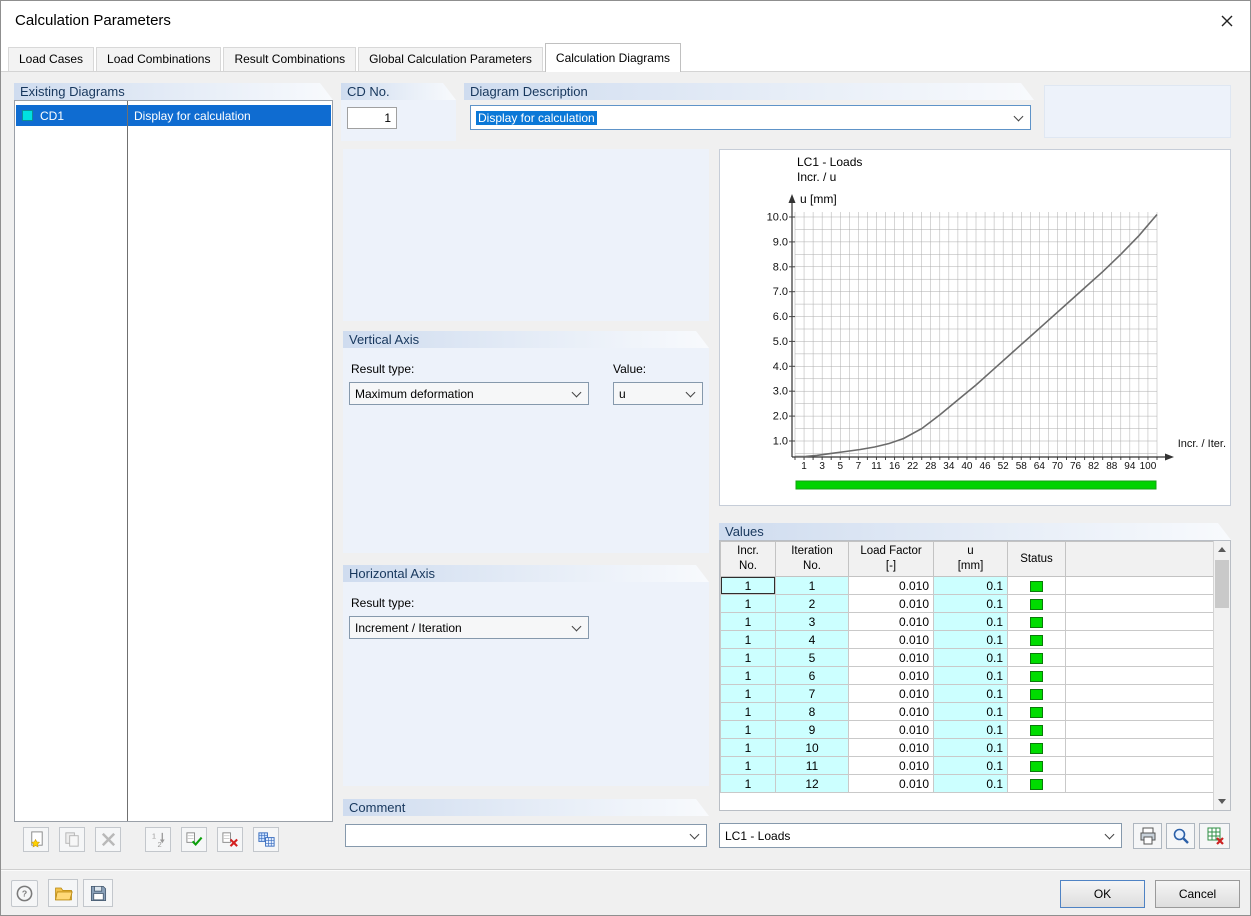 This screenshot has height=916, width=1251. Describe the element at coordinates (469, 627) in the screenshot. I see `horizontal-result-type-dropdown: Increment / Iteration` at that location.